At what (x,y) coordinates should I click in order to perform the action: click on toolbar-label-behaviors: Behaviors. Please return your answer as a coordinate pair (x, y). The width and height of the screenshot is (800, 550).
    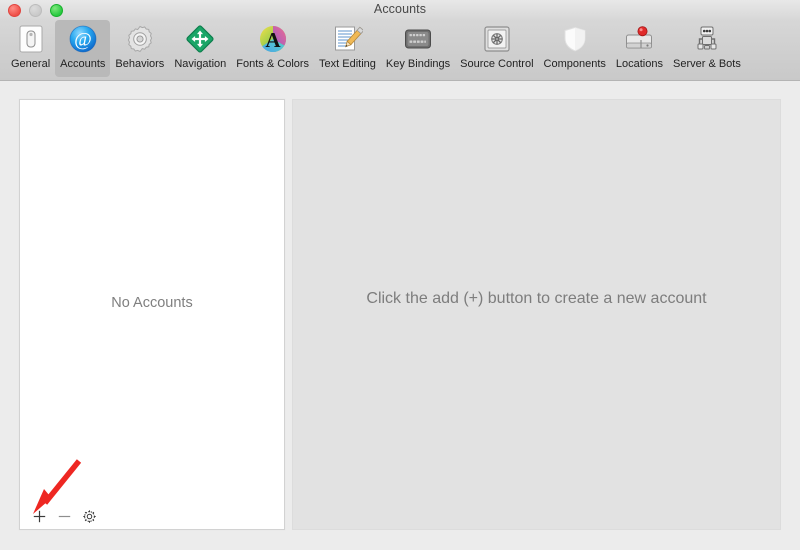
    Looking at the image, I should click on (140, 64).